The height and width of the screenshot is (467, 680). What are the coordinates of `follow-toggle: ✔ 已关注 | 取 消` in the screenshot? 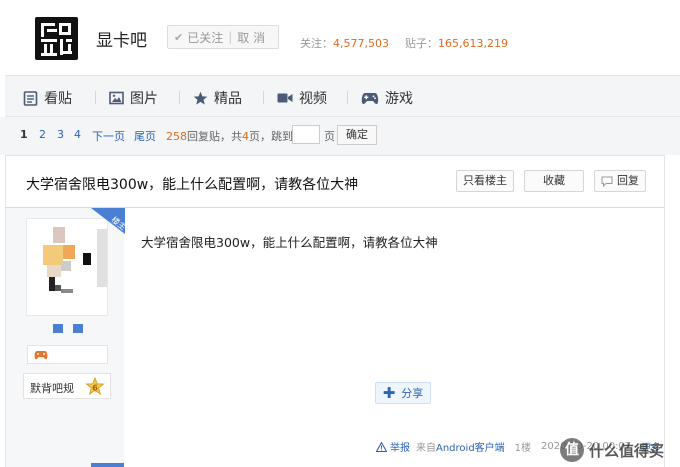 It's located at (223, 37).